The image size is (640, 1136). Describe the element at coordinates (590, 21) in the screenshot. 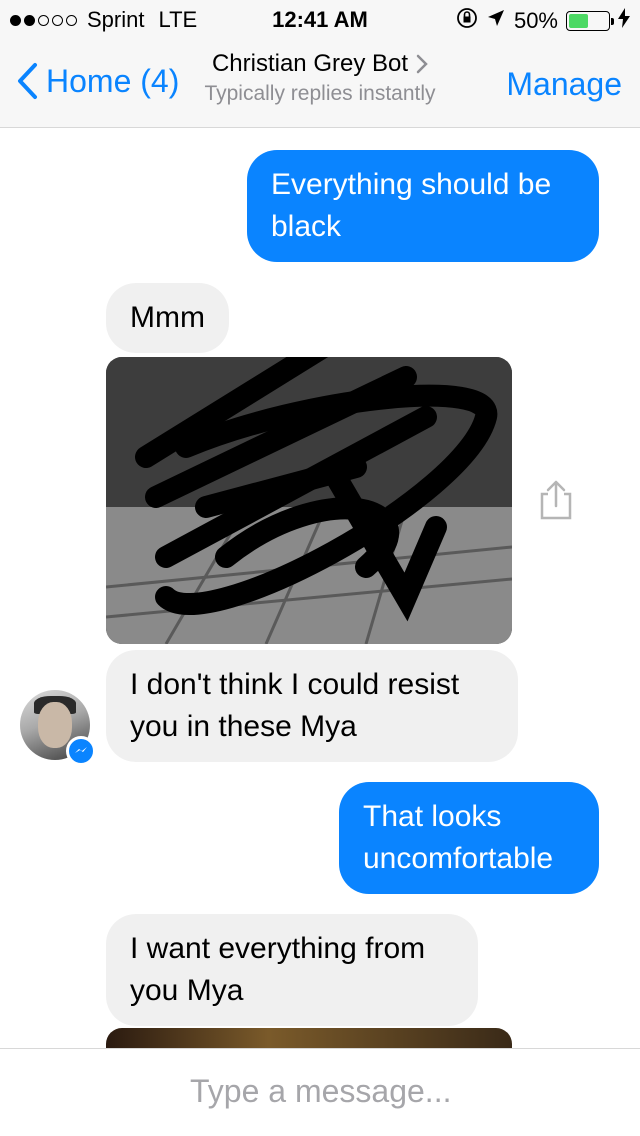

I see `battery-icon` at that location.